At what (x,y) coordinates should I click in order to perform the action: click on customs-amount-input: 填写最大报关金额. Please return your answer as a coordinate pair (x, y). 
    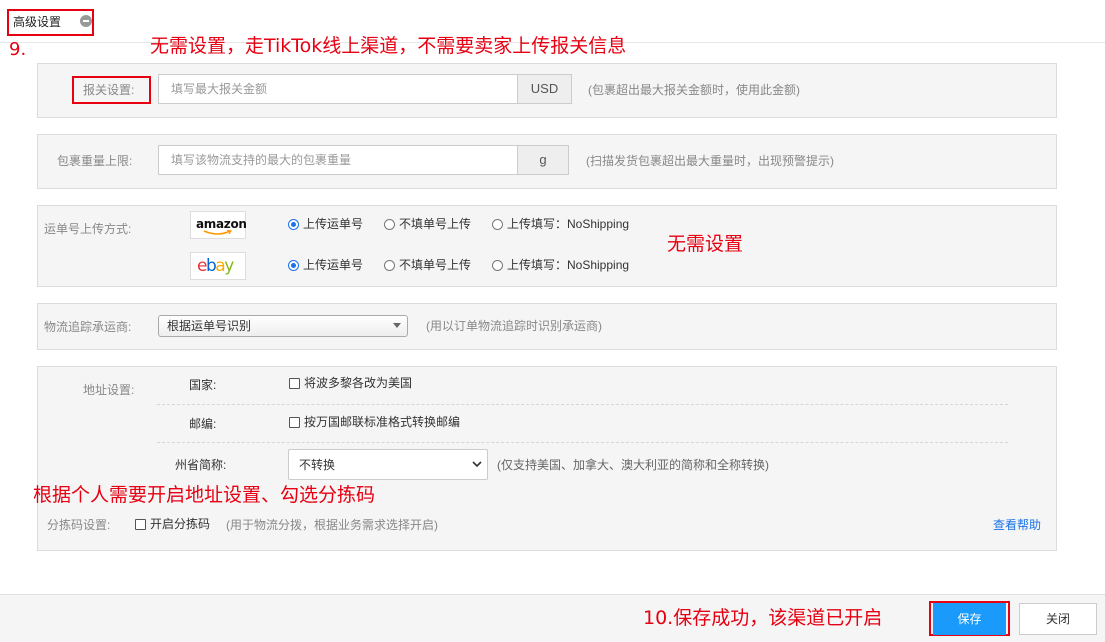
    Looking at the image, I should click on (338, 89).